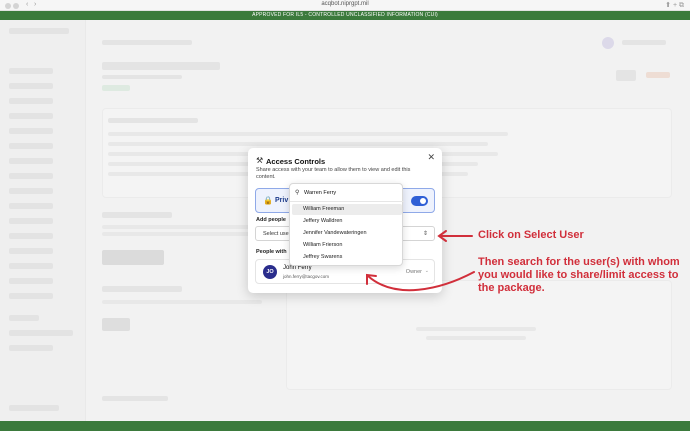  What do you see at coordinates (347, 233) in the screenshot?
I see `user-option: Jennifer Vandewateringen` at bounding box center [347, 233].